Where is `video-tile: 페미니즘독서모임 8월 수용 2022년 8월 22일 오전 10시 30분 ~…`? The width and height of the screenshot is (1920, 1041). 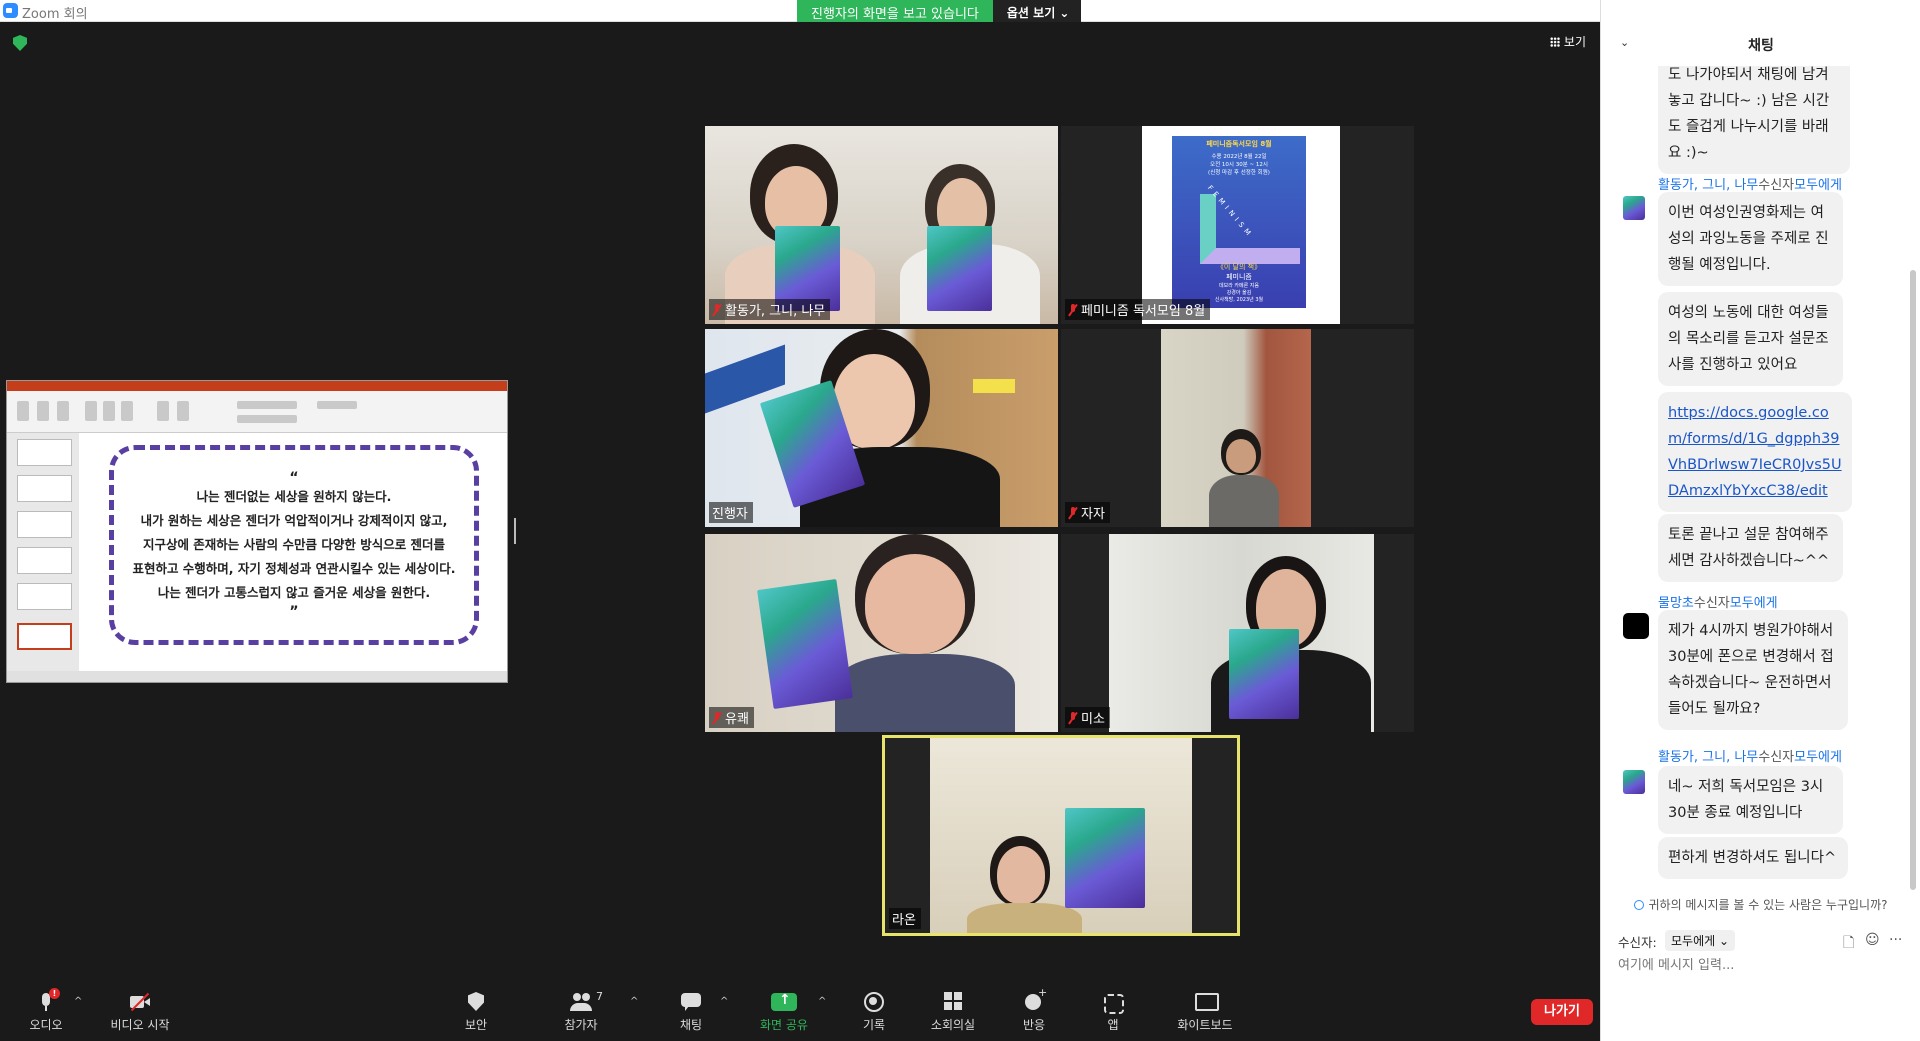
video-tile: 페미니즘독서모임 8월 수용 2022년 8월 22일 오전 10시 30분 ~… is located at coordinates (1237, 225).